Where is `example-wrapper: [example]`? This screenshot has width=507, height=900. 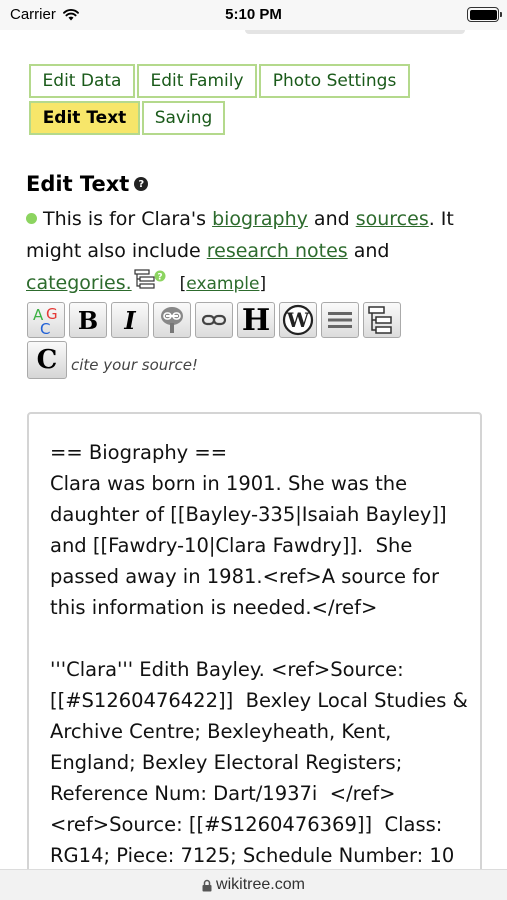
example-wrapper: [example] is located at coordinates (223, 284).